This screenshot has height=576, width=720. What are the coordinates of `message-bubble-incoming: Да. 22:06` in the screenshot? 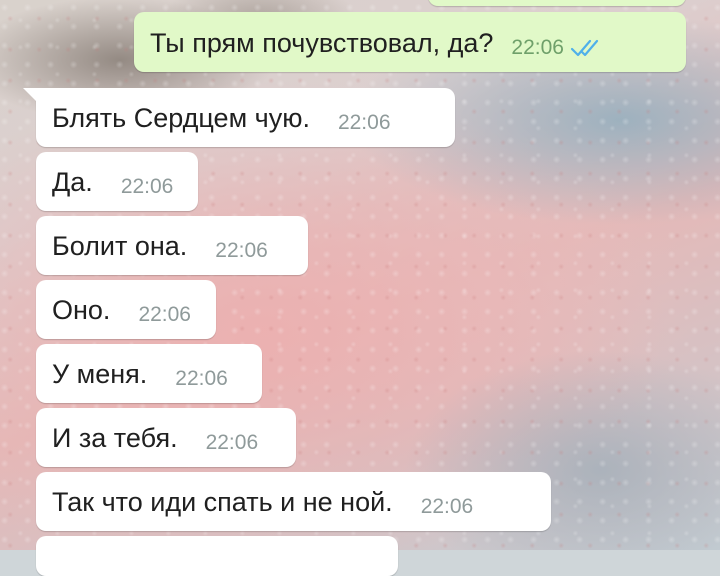 It's located at (117, 181).